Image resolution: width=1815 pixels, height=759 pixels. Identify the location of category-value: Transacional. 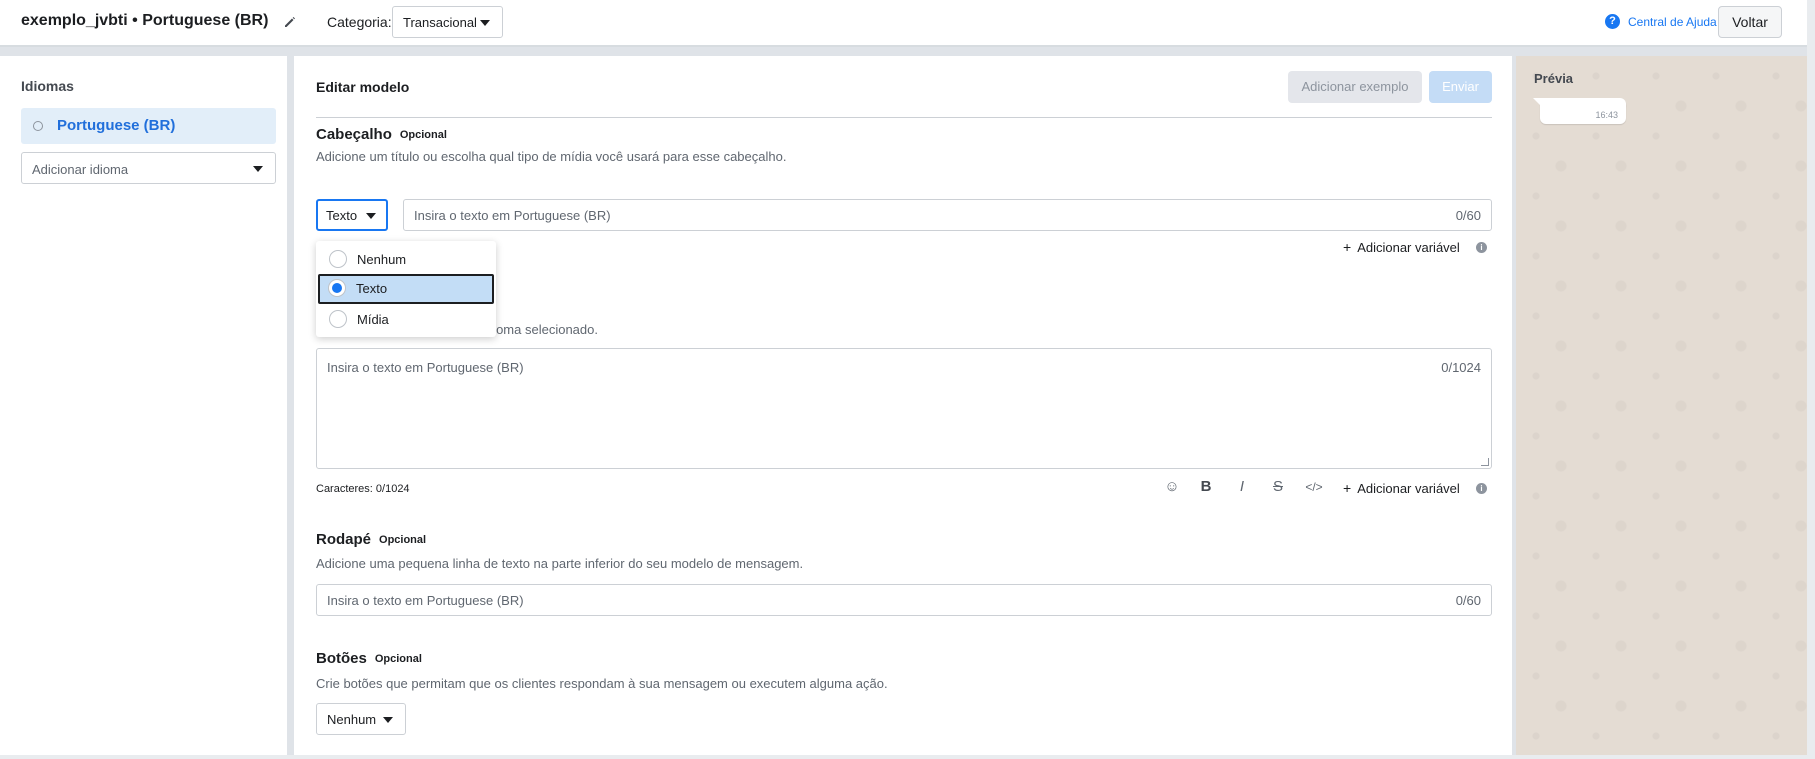
(440, 22).